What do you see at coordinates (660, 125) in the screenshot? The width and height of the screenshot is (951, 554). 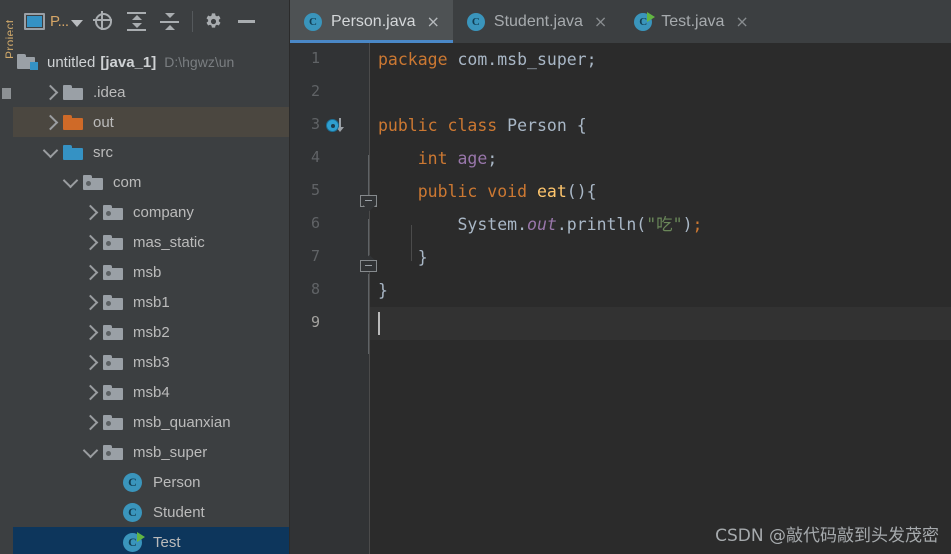 I see `code-line-3: public class Person {` at bounding box center [660, 125].